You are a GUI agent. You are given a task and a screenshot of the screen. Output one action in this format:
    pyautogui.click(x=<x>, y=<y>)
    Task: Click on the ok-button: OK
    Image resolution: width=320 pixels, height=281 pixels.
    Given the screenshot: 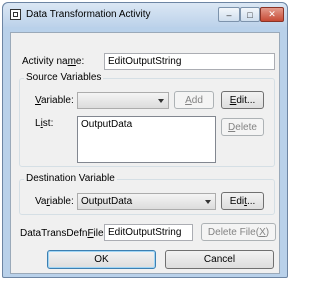 What is the action you would take?
    pyautogui.click(x=101, y=259)
    